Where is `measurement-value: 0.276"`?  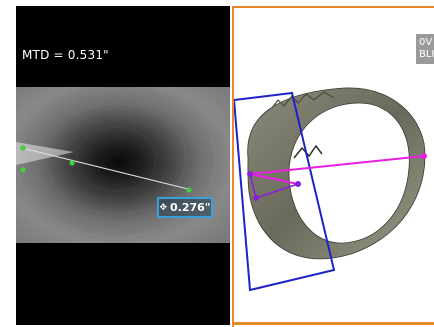
measurement-value: 0.276" is located at coordinates (190, 207).